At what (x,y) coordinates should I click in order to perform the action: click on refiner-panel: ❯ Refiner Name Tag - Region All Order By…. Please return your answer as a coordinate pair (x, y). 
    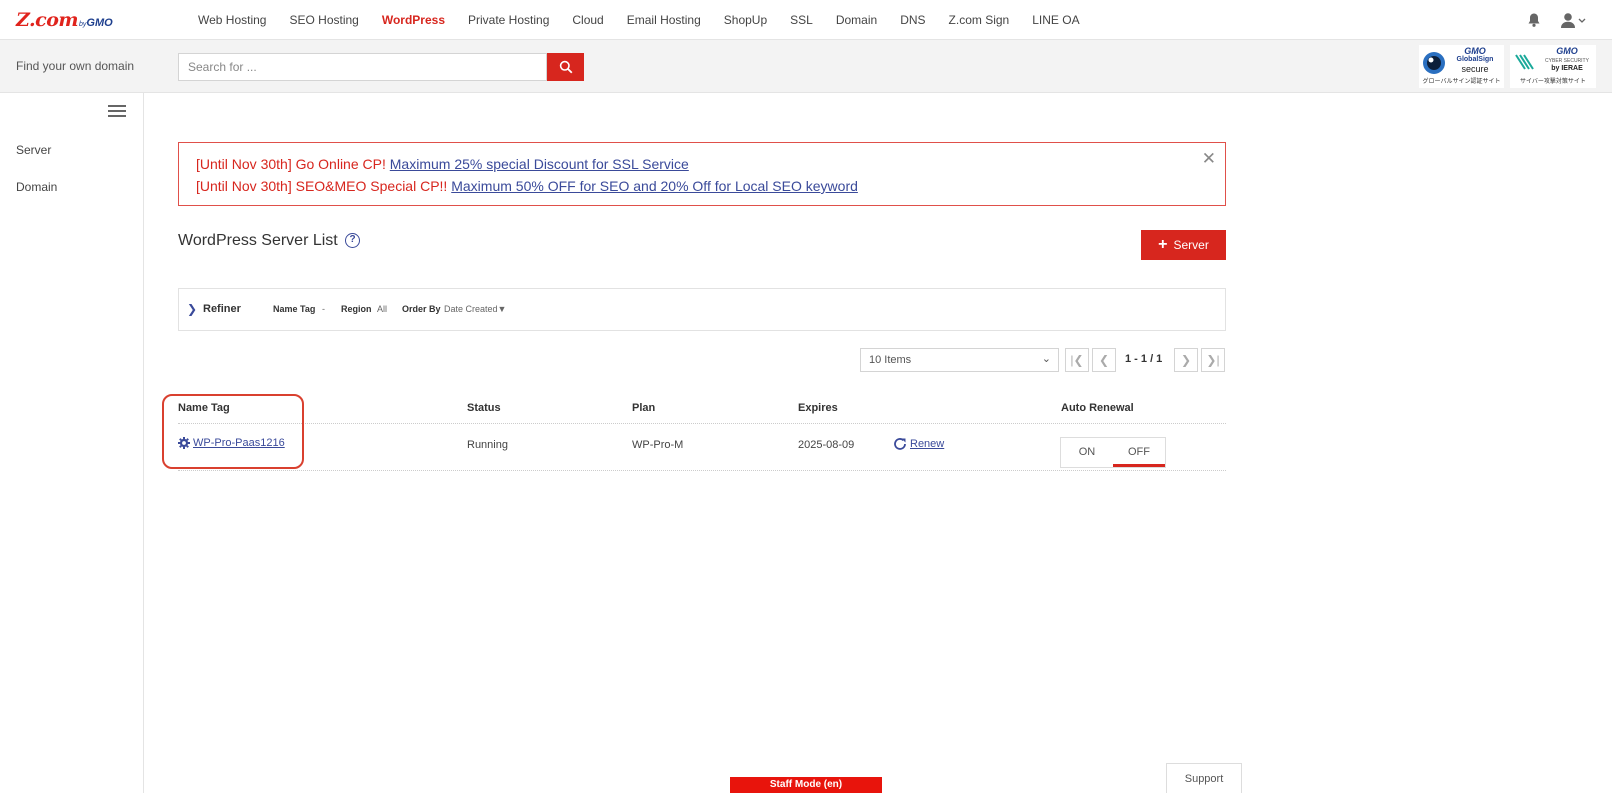
    Looking at the image, I should click on (702, 309).